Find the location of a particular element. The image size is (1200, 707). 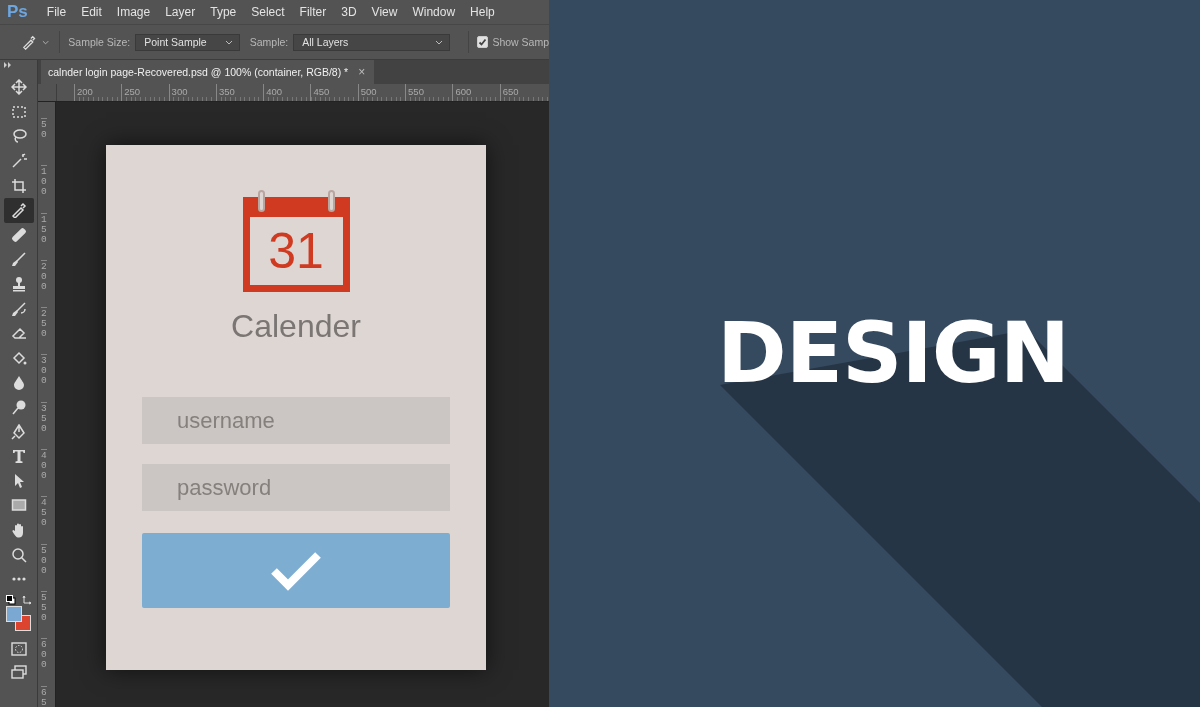

menu-item: Filter is located at coordinates (313, 12).